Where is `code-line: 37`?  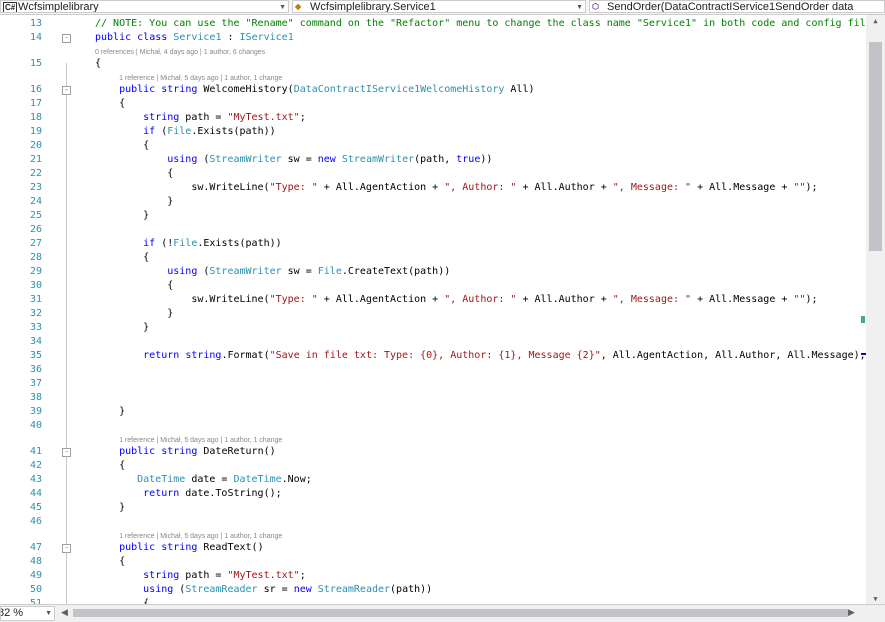
code-line: 37 is located at coordinates (433, 384).